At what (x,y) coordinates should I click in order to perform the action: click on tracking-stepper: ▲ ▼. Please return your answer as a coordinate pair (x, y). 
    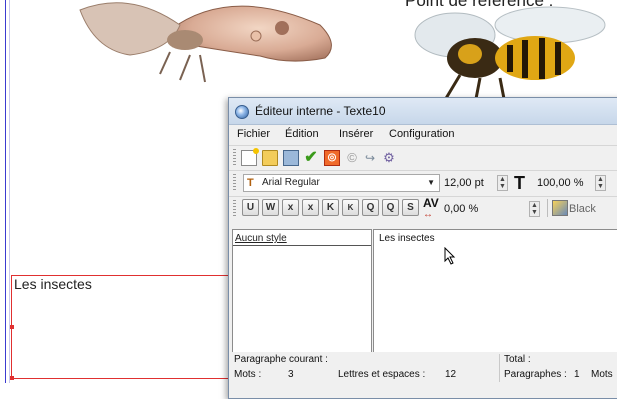
    Looking at the image, I should click on (534, 209).